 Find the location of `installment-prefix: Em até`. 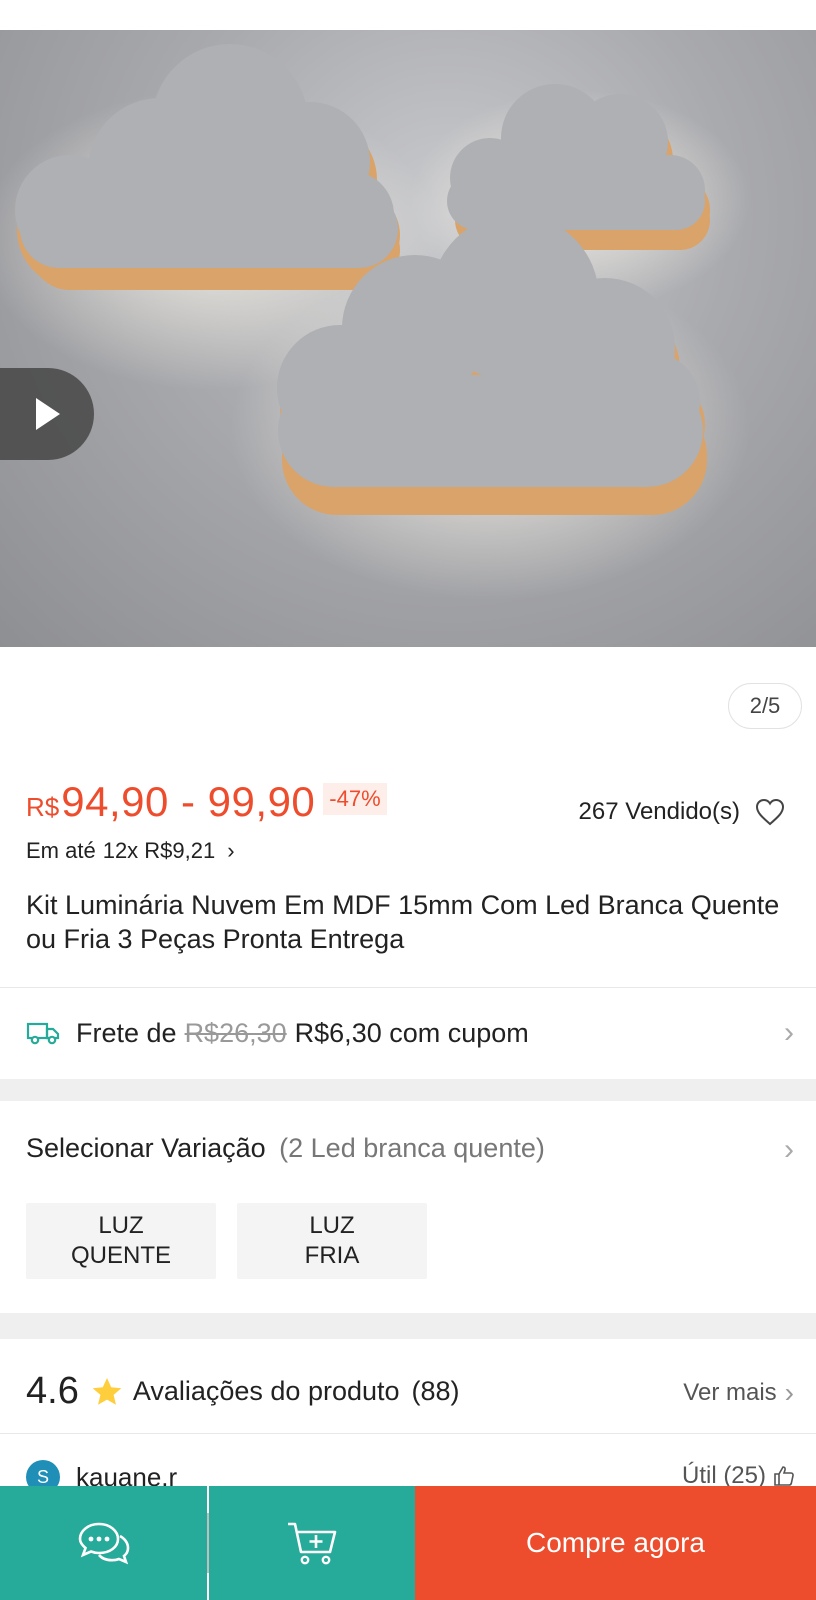

installment-prefix: Em até is located at coordinates (61, 850).